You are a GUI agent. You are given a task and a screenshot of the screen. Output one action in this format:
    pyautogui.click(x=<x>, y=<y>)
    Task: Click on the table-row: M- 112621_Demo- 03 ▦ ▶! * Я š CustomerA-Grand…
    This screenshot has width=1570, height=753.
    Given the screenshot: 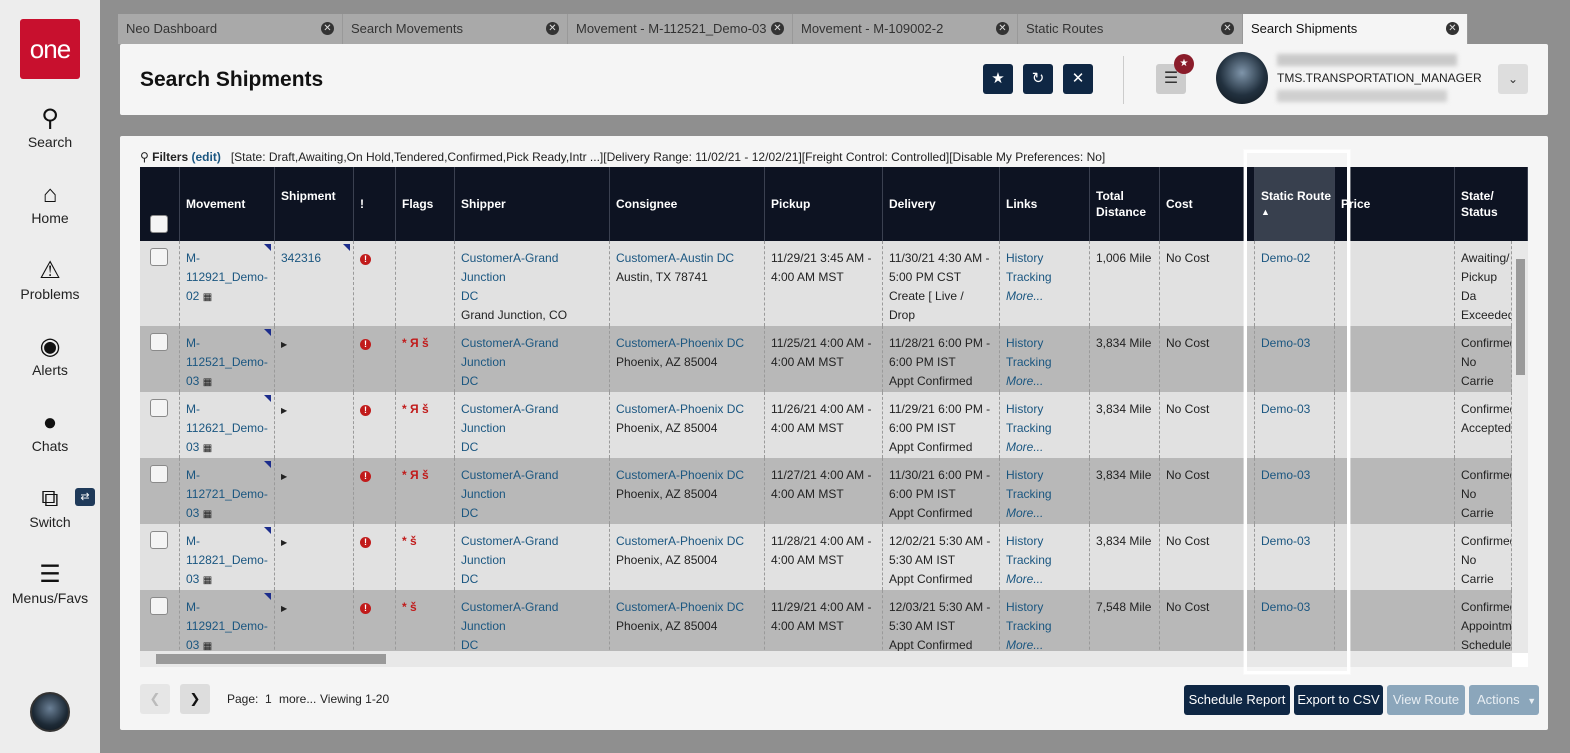 What is the action you would take?
    pyautogui.click(x=826, y=425)
    